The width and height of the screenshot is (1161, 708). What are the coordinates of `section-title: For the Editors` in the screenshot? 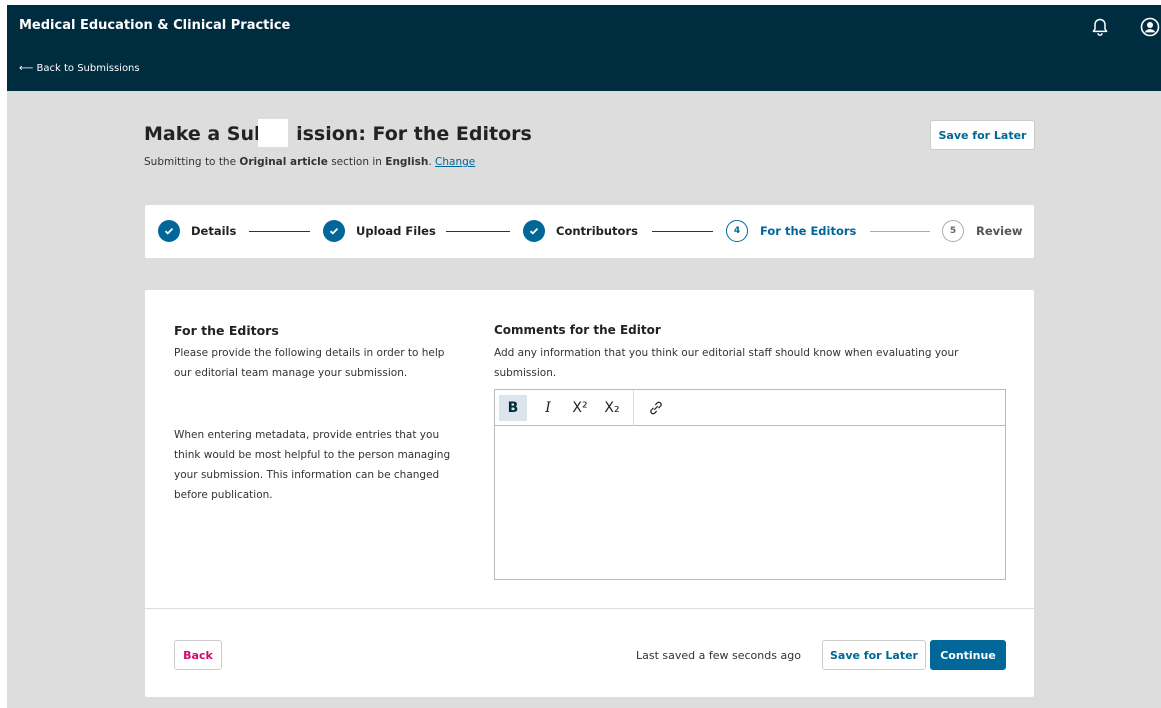 It's located at (226, 330).